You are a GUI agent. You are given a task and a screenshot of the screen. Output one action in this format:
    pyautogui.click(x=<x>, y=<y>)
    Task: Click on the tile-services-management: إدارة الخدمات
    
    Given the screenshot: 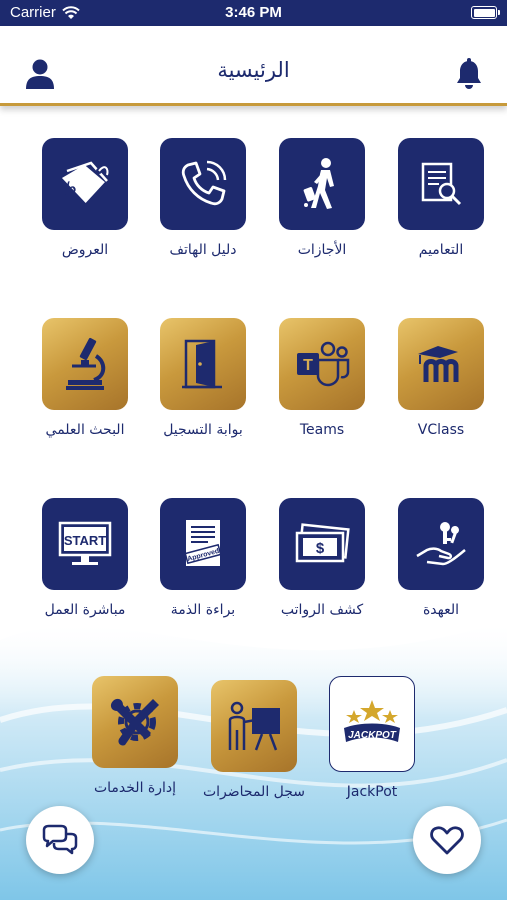 What is the action you would take?
    pyautogui.click(x=135, y=736)
    